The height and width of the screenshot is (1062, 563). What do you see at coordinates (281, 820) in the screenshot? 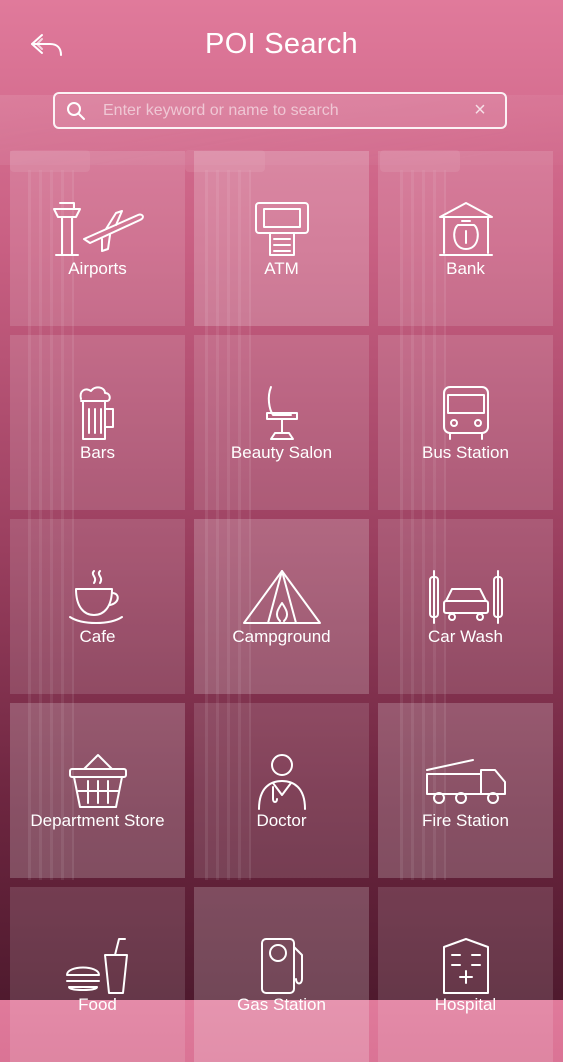
I see `category-label: Doctor` at bounding box center [281, 820].